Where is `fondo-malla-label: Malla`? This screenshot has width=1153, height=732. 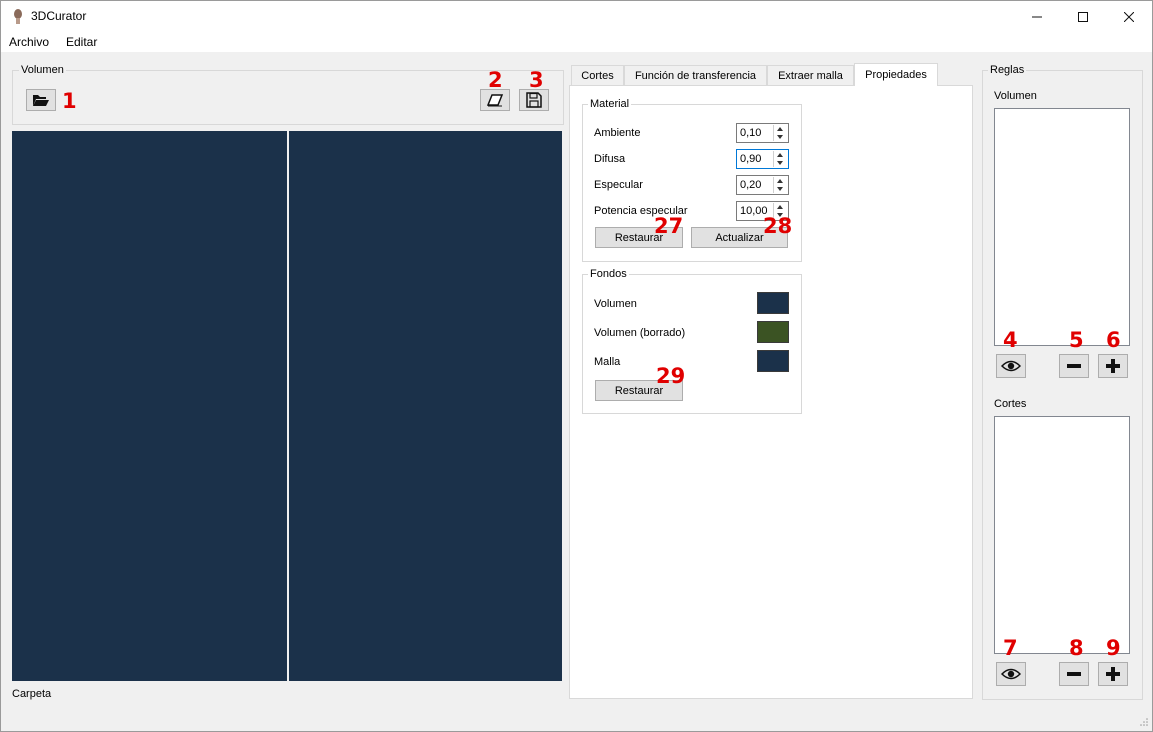 fondo-malla-label: Malla is located at coordinates (607, 362).